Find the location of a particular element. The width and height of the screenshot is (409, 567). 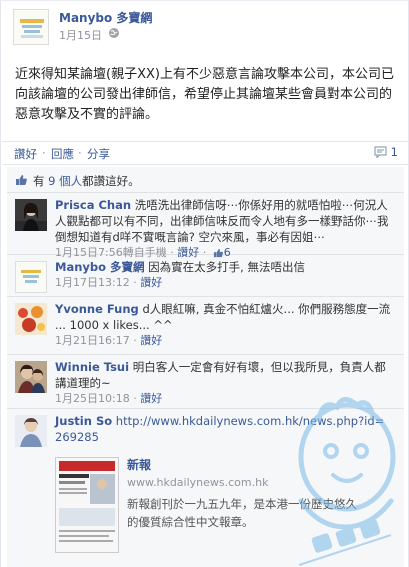

post-header: Manybo 多寶網 1月15日 is located at coordinates (205, 29).